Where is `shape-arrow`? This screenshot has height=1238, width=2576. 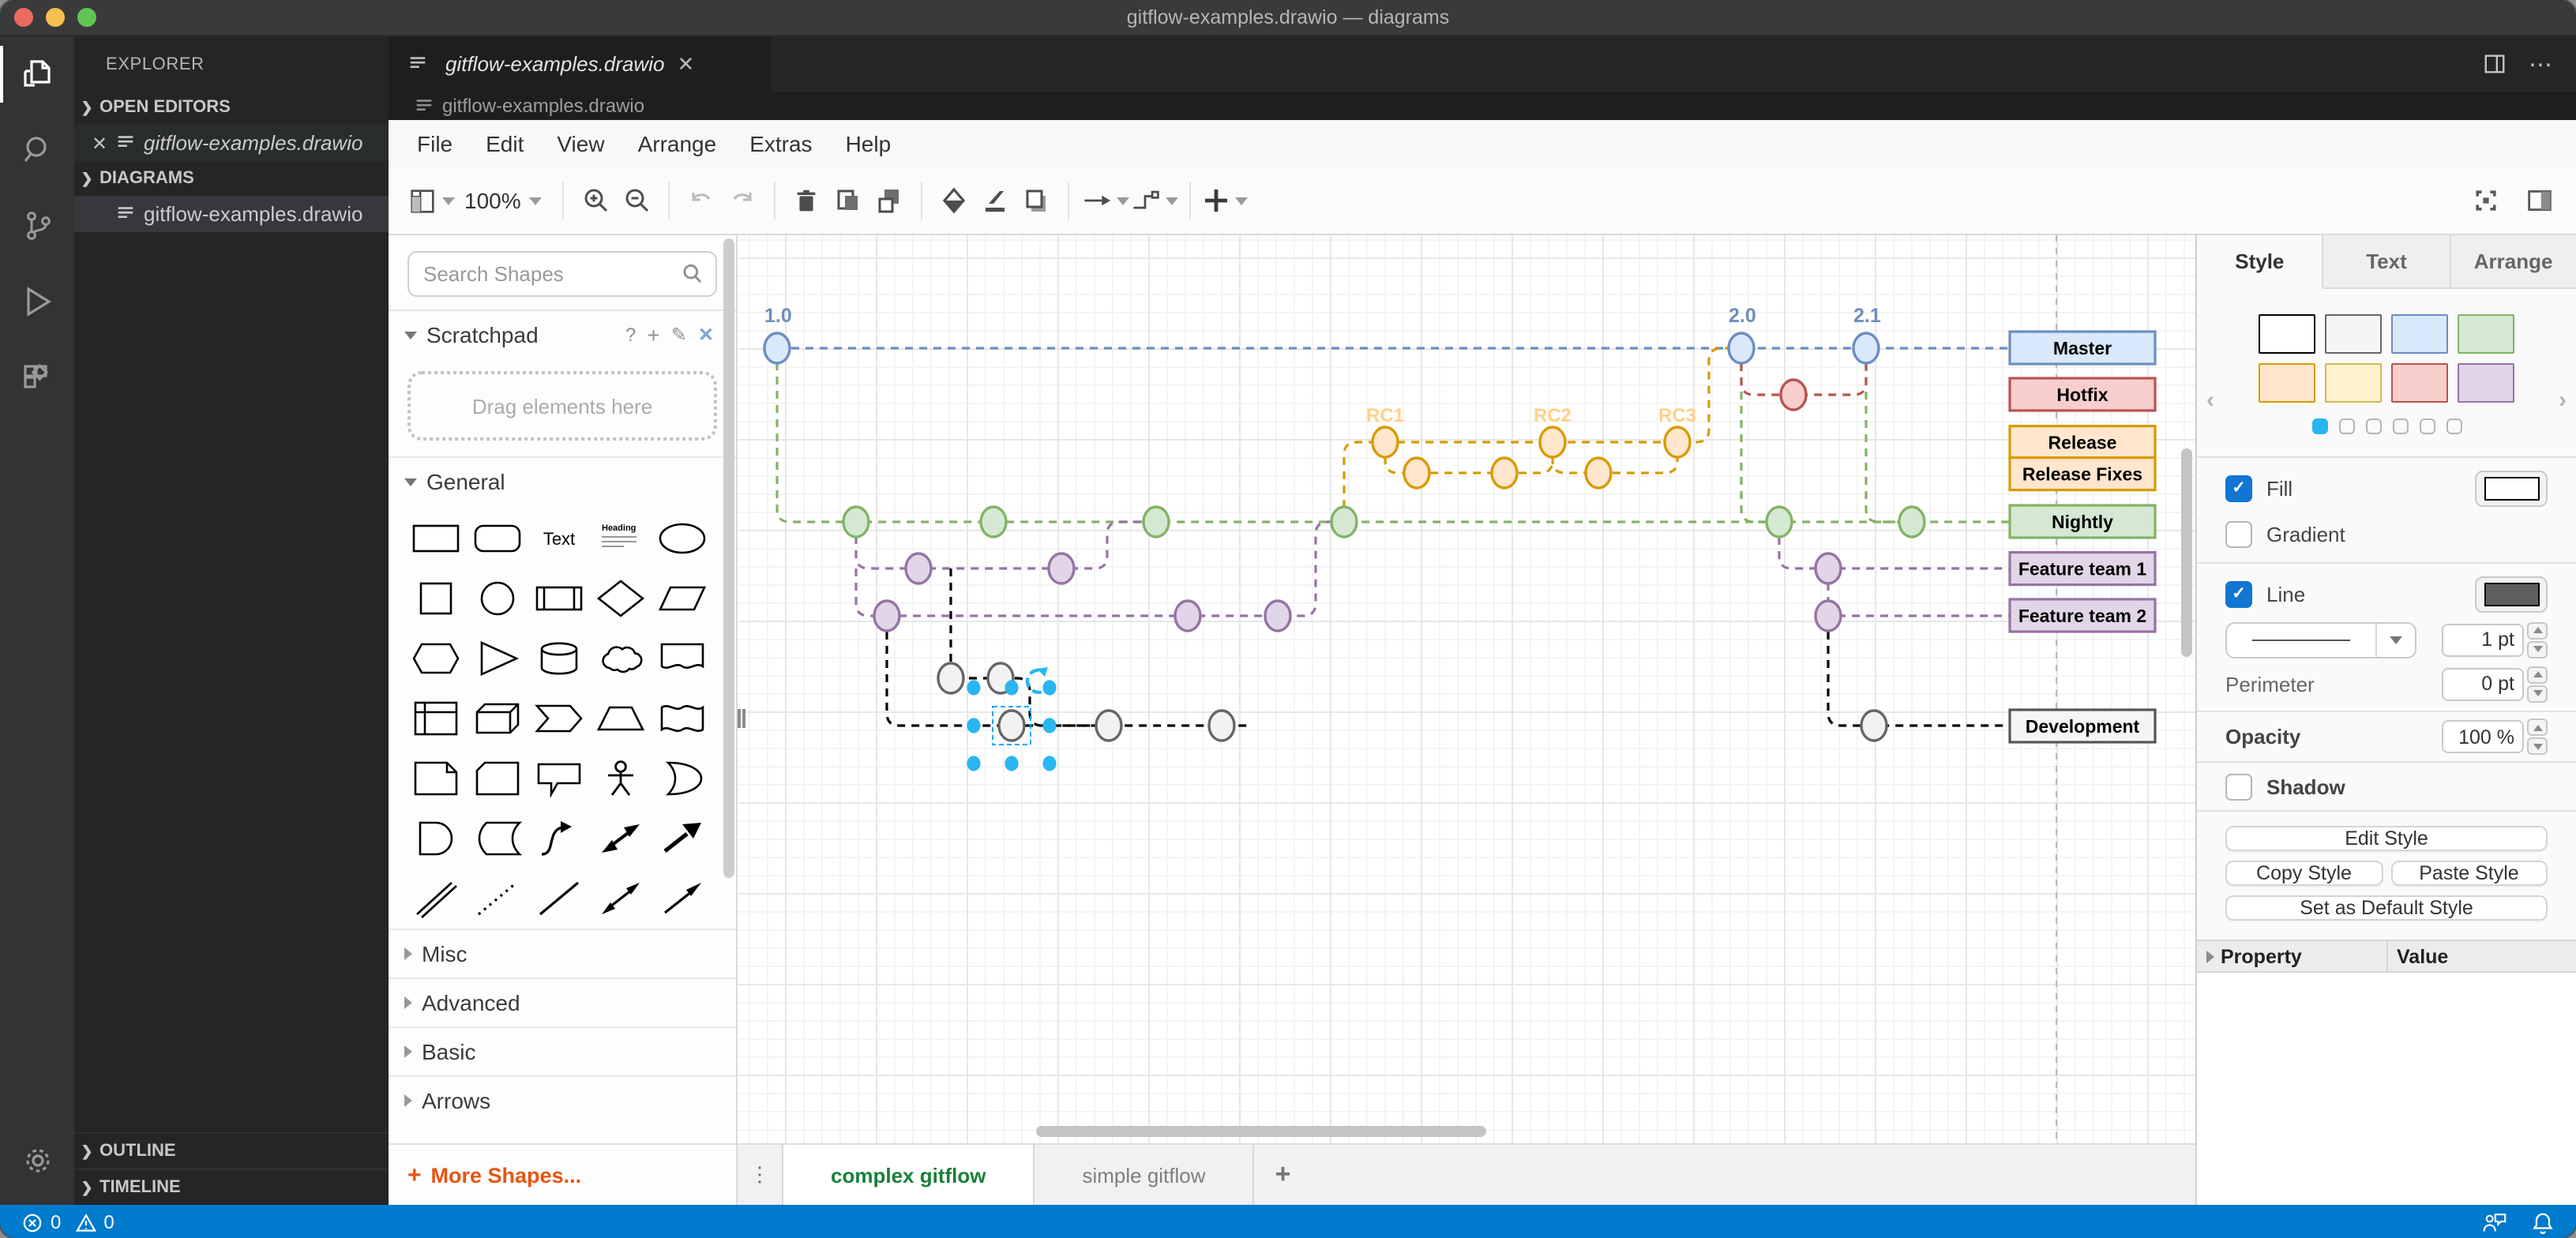
shape-arrow is located at coordinates (681, 838).